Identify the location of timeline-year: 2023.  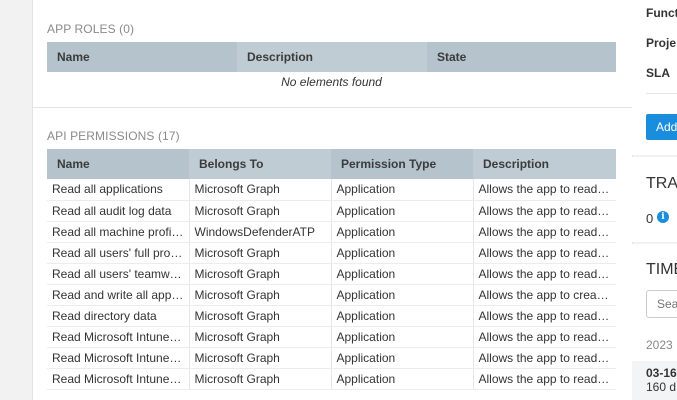
(659, 345).